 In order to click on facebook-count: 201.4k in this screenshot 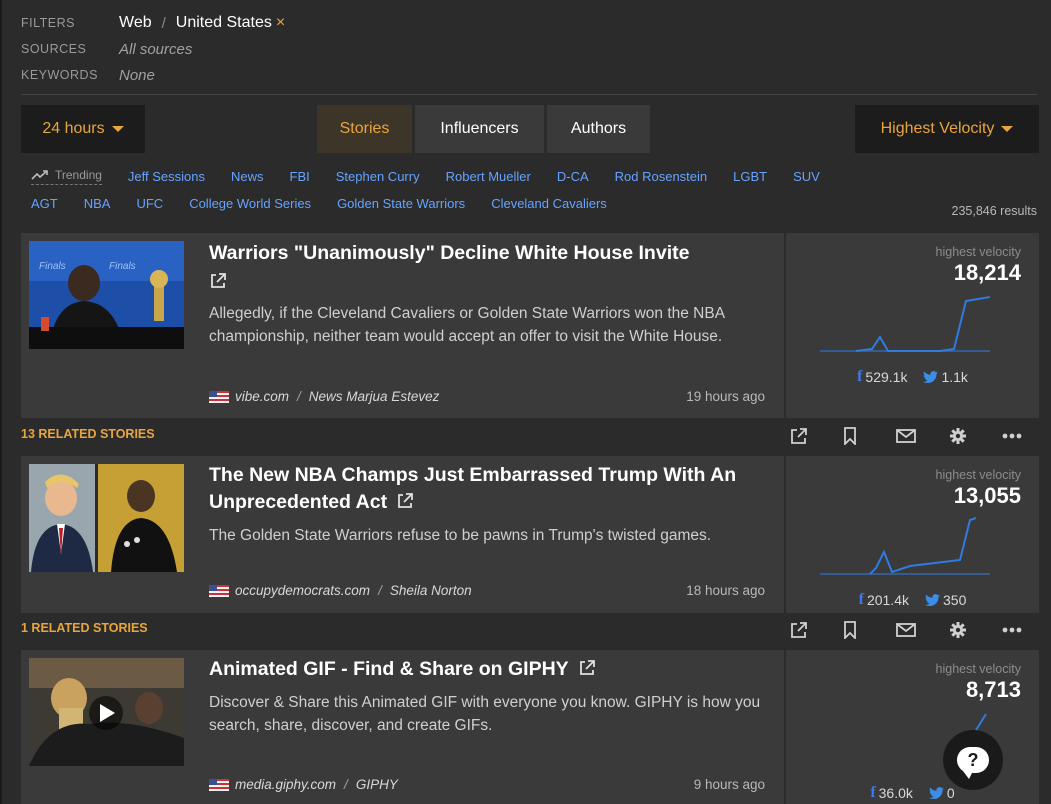, I will do `click(887, 600)`.